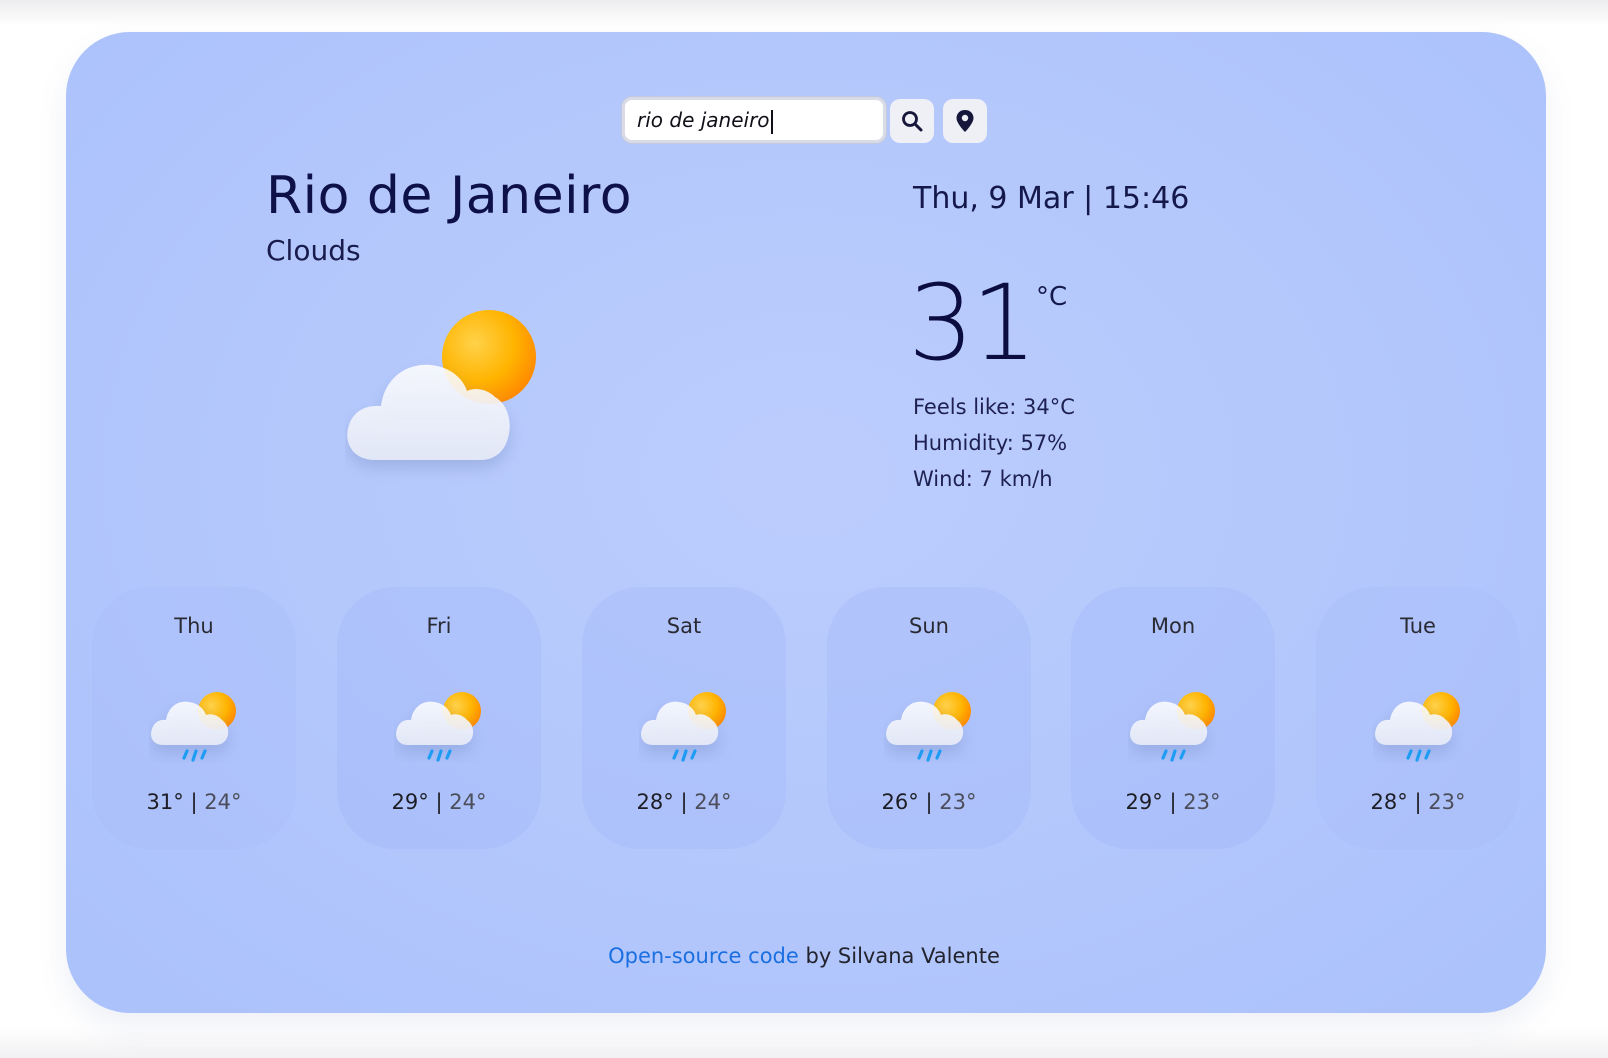 Image resolution: width=1608 pixels, height=1058 pixels. What do you see at coordinates (990, 443) in the screenshot?
I see `humidity: Humidity: 57%` at bounding box center [990, 443].